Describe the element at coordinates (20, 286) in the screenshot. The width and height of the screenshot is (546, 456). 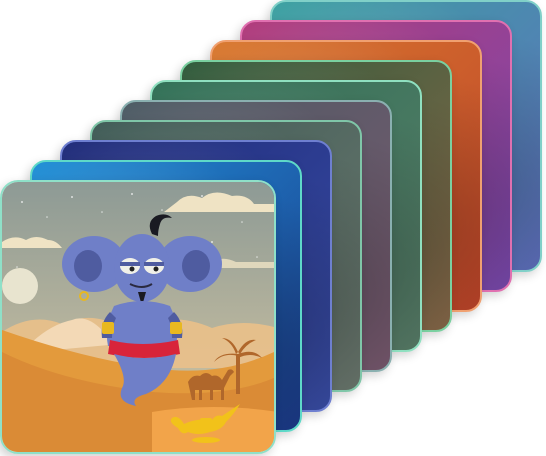
I see `moon` at that location.